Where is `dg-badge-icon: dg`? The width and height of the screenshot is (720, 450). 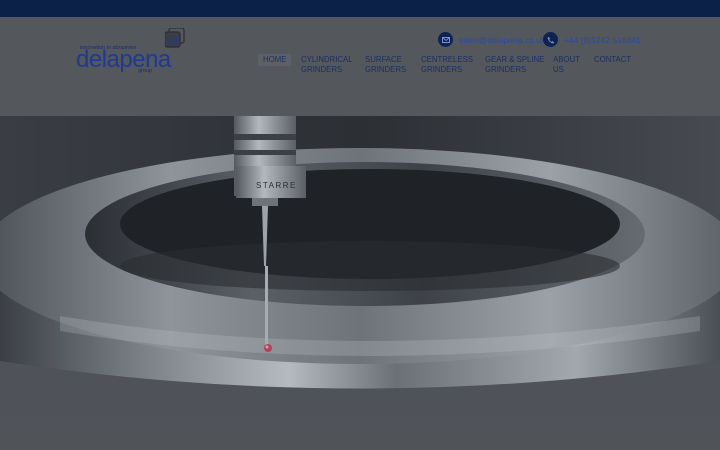
dg-badge-icon: dg is located at coordinates (175, 38).